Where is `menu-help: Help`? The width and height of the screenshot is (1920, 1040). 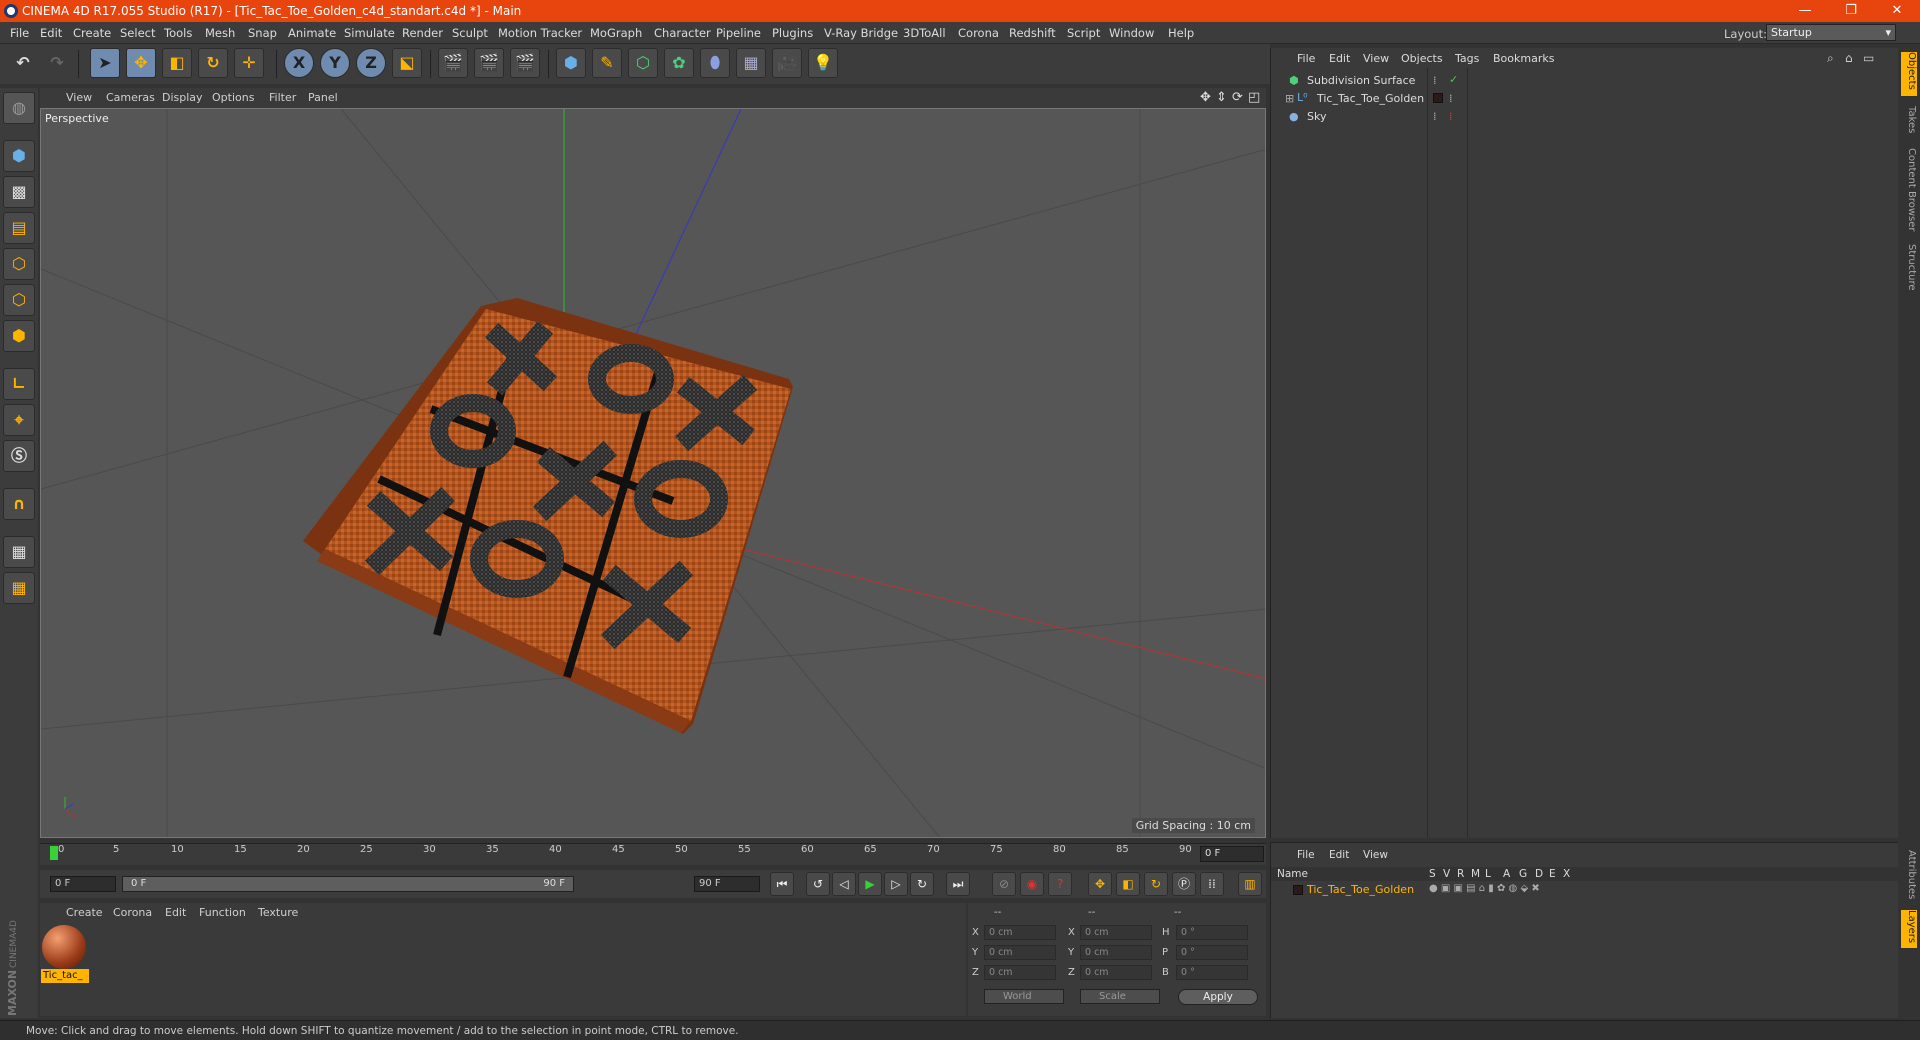
menu-help: Help is located at coordinates (1181, 33).